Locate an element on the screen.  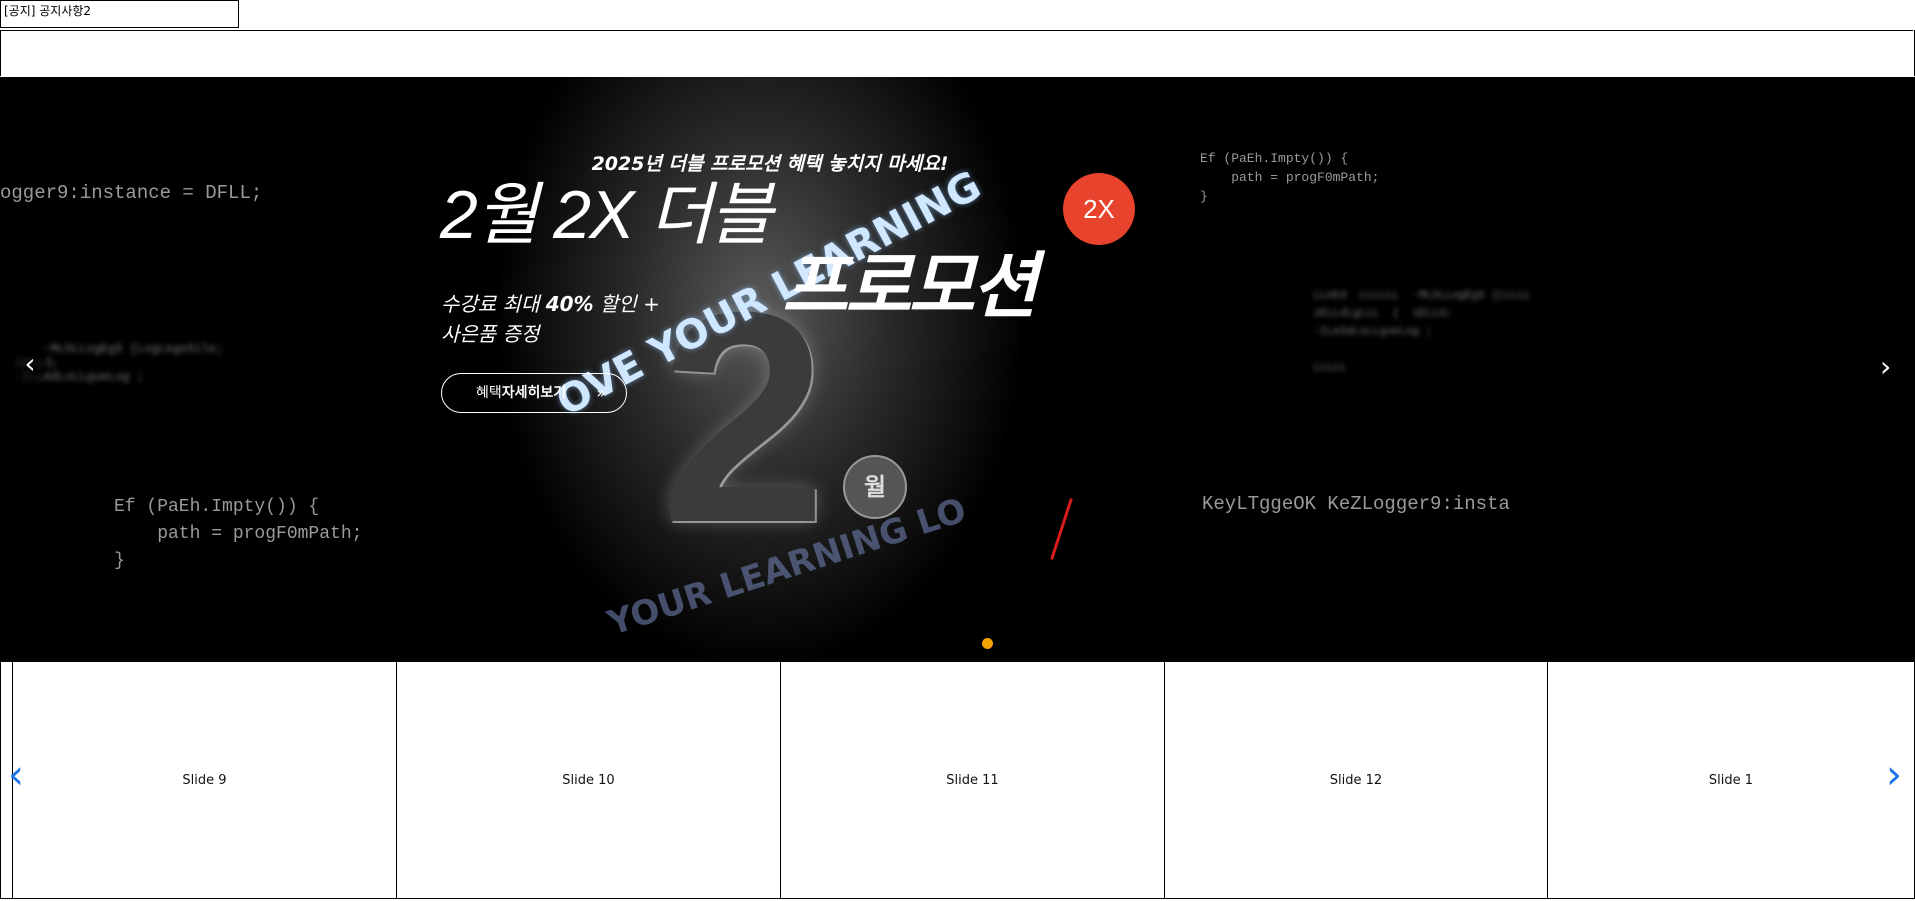
code-snippet: ogger9:instance = DFLL; is located at coordinates (131, 193).